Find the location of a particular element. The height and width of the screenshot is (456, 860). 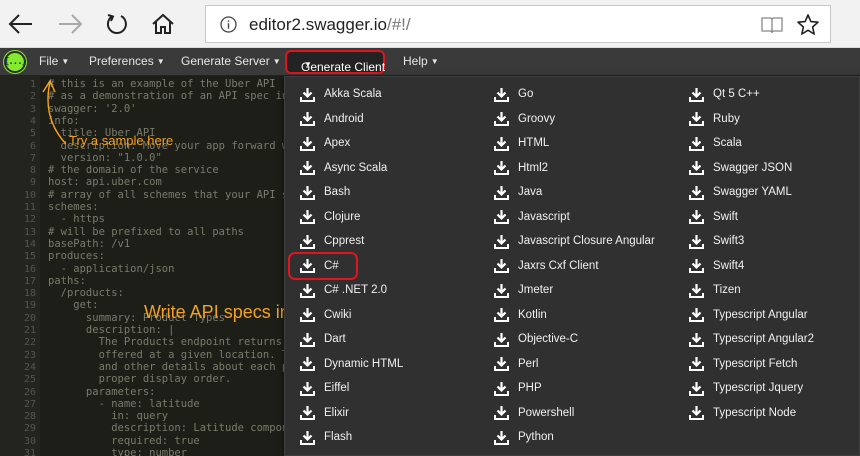

browser-toolbar: editor2.swagger.io/#!/ is located at coordinates (430, 24).